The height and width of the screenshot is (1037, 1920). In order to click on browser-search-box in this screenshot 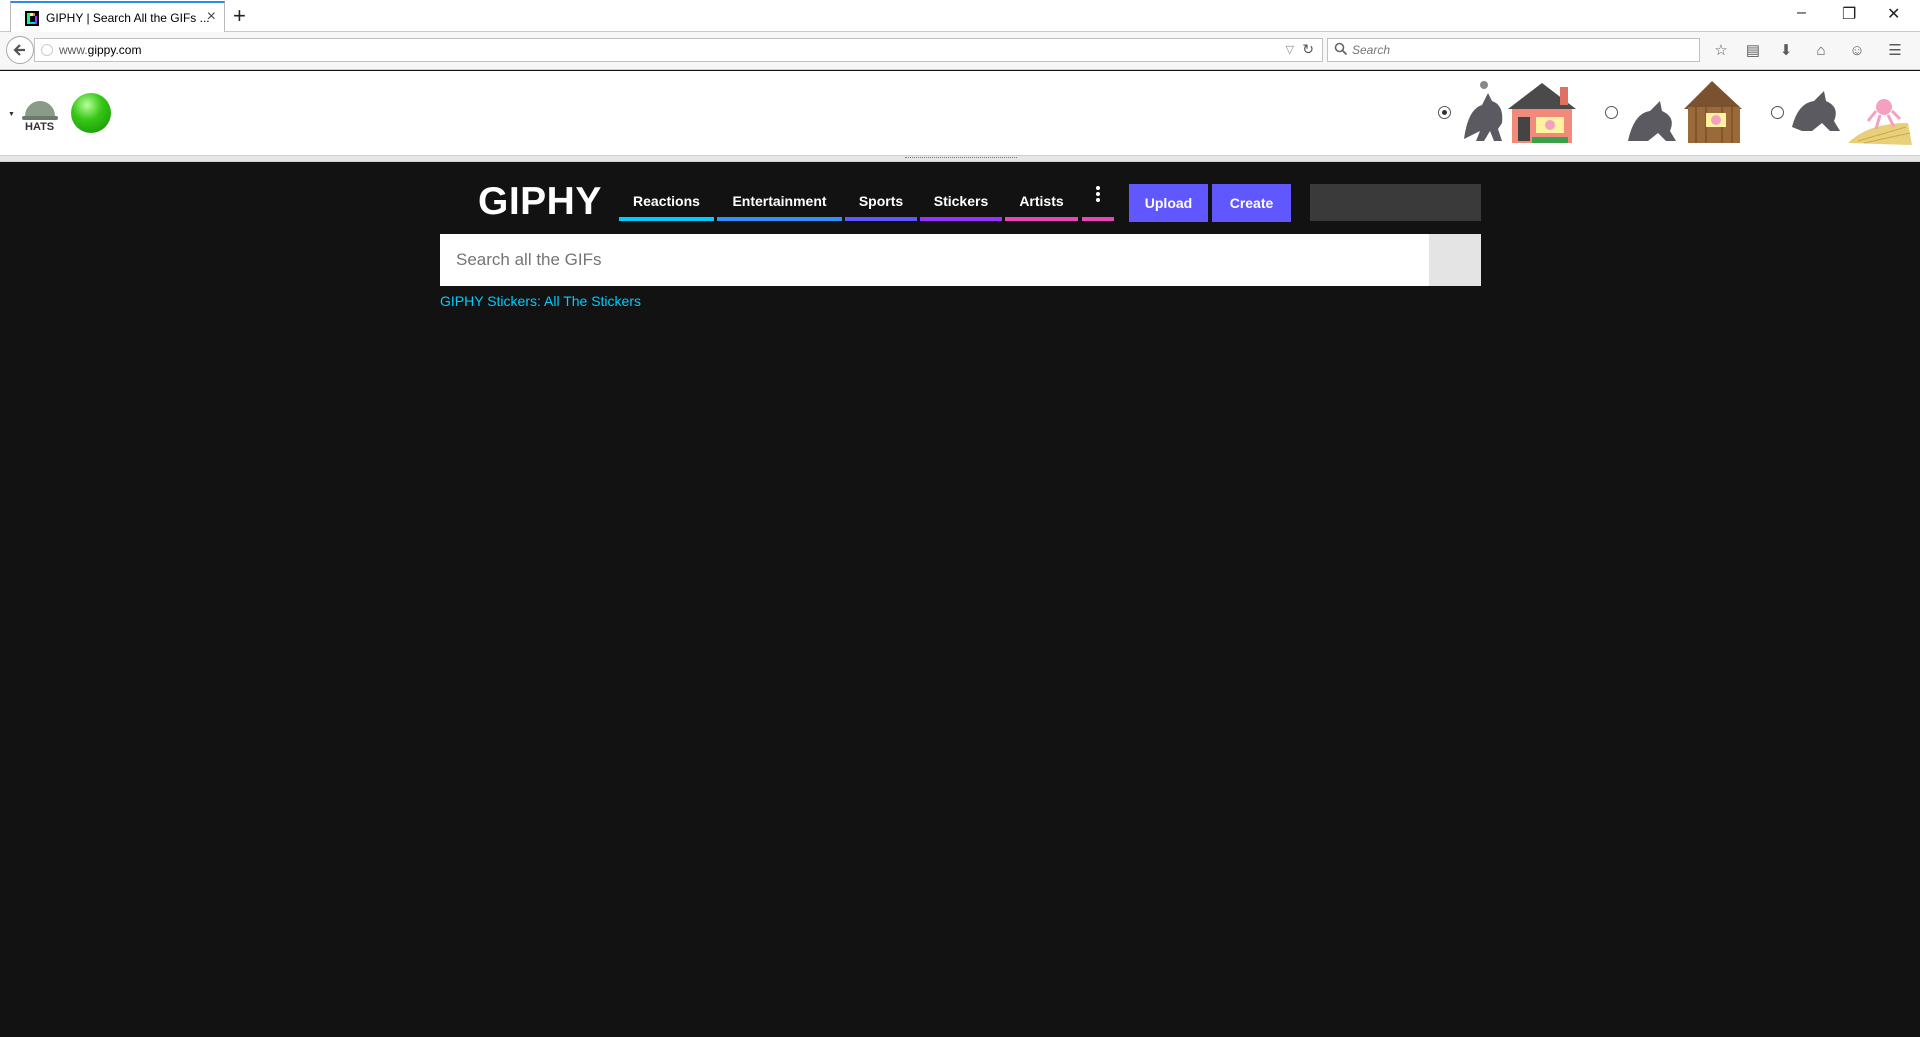, I will do `click(1513, 50)`.